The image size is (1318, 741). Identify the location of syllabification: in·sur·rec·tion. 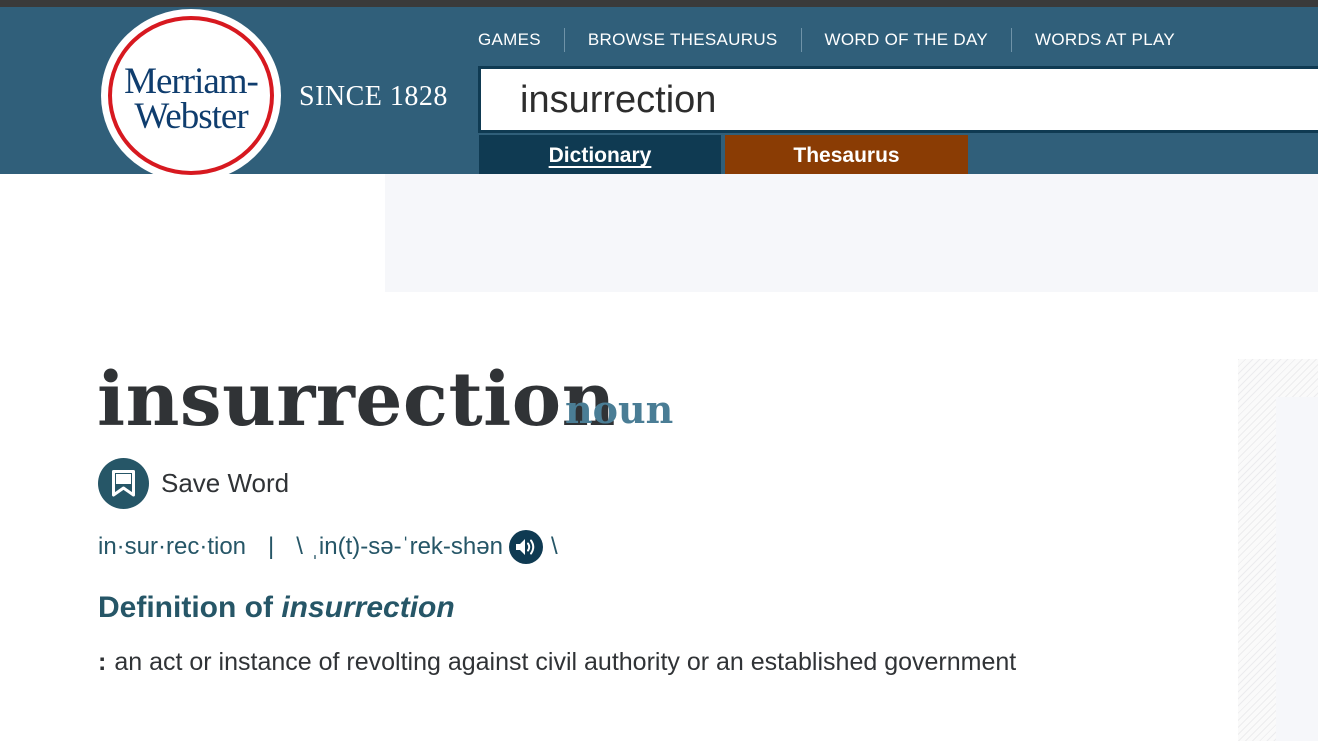
(172, 546).